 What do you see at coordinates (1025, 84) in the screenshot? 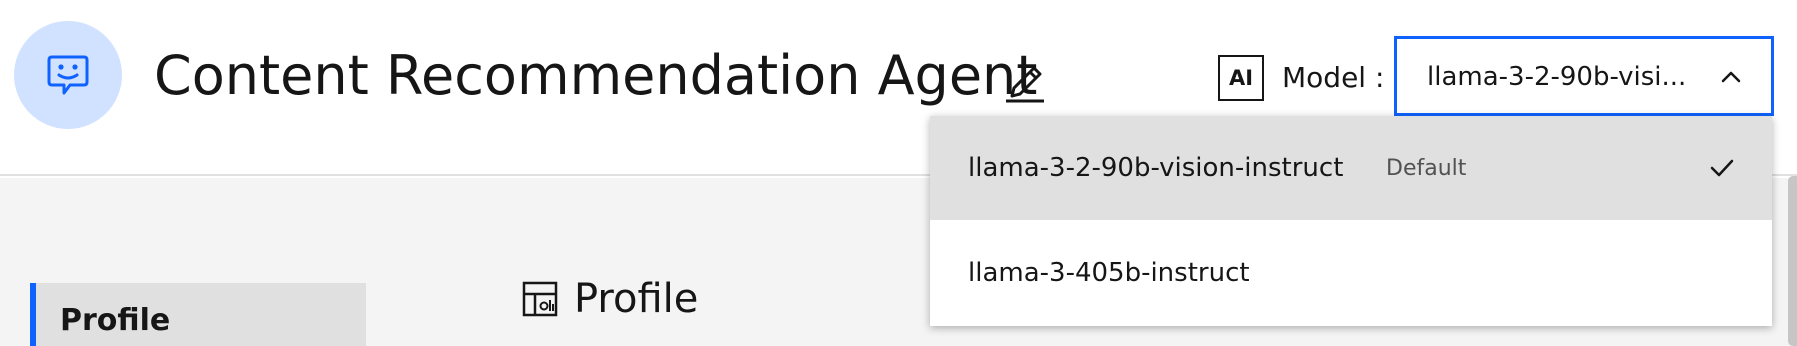
I see `pencil-icon` at bounding box center [1025, 84].